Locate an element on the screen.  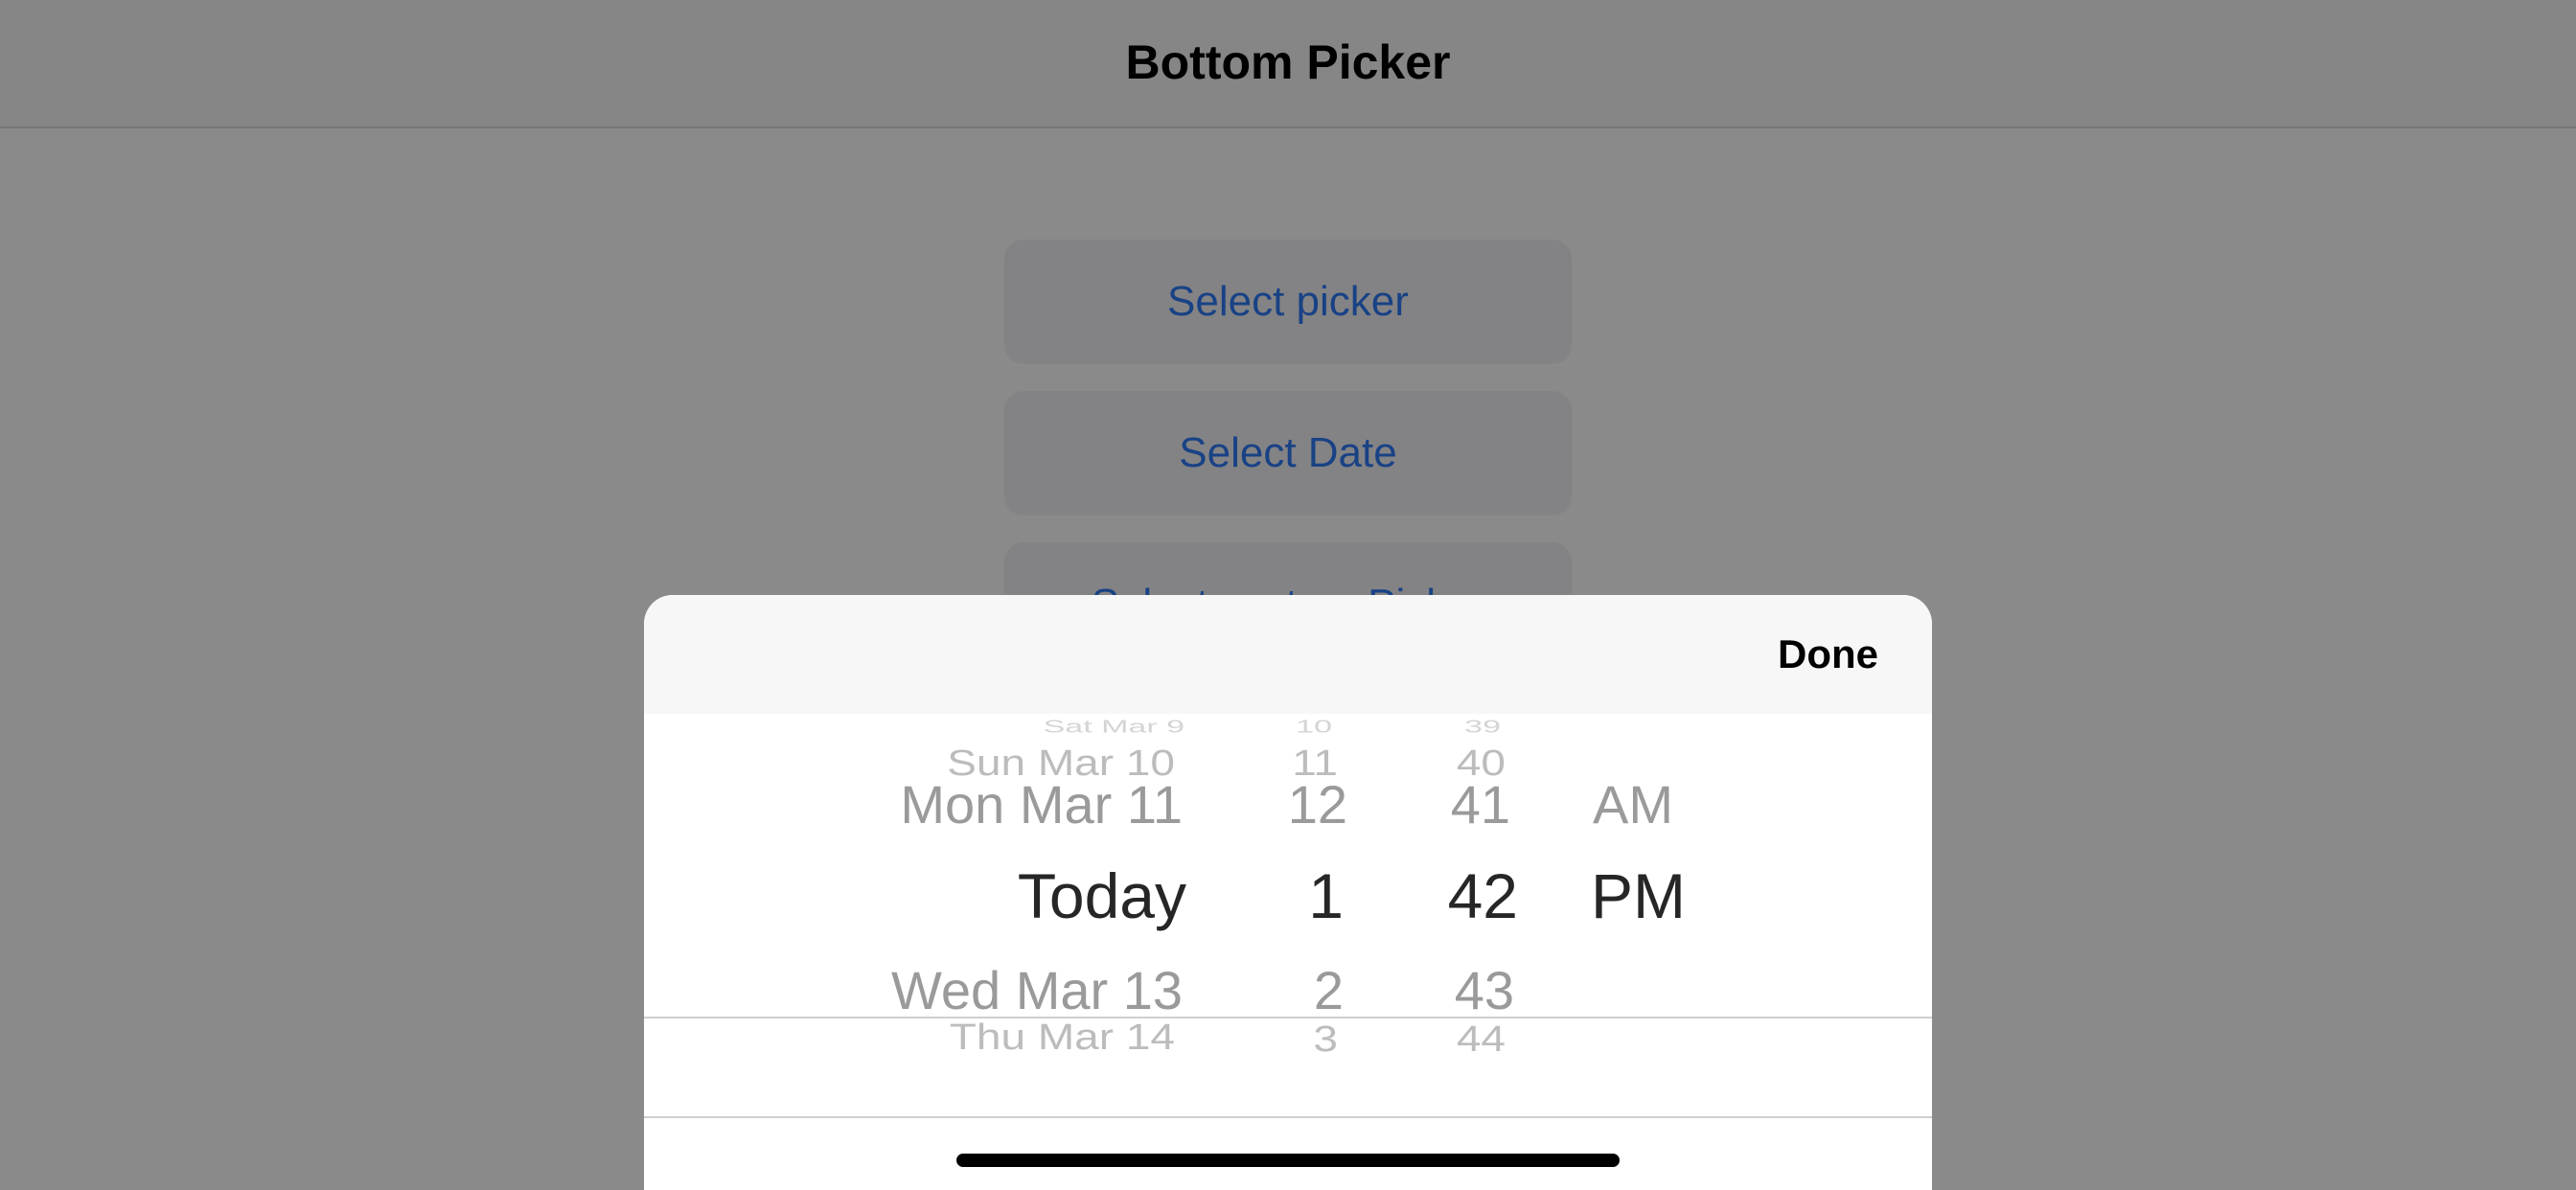
minute-option-selected: 42 is located at coordinates (1483, 896).